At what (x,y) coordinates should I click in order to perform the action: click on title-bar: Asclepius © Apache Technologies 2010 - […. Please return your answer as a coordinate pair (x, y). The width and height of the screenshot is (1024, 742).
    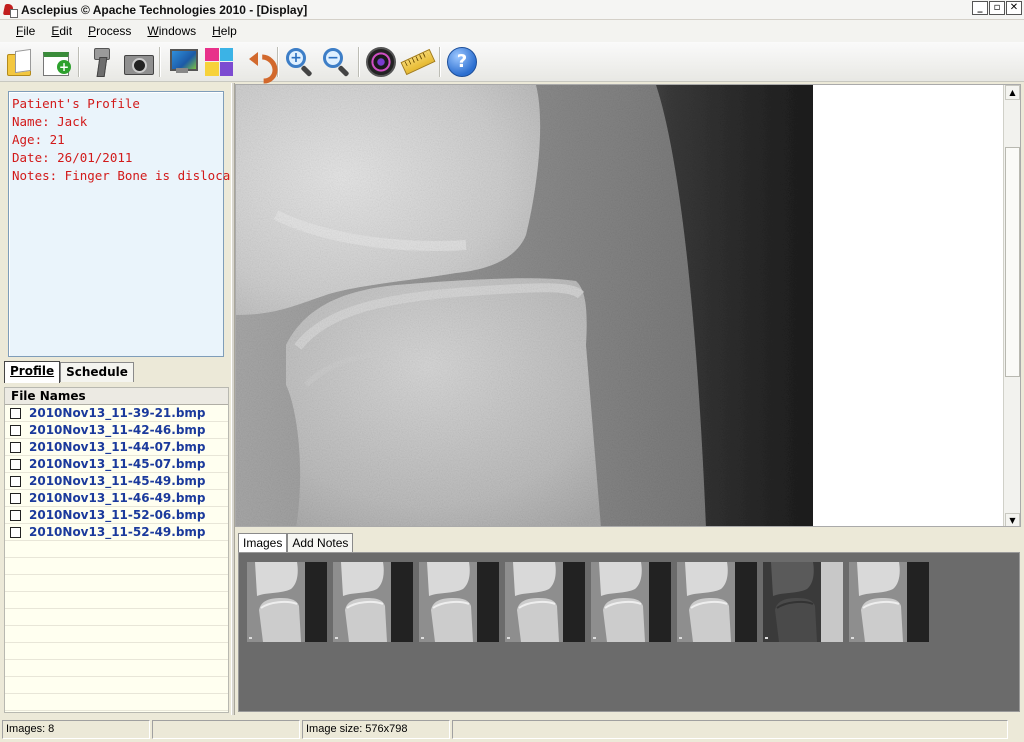
    Looking at the image, I should click on (512, 10).